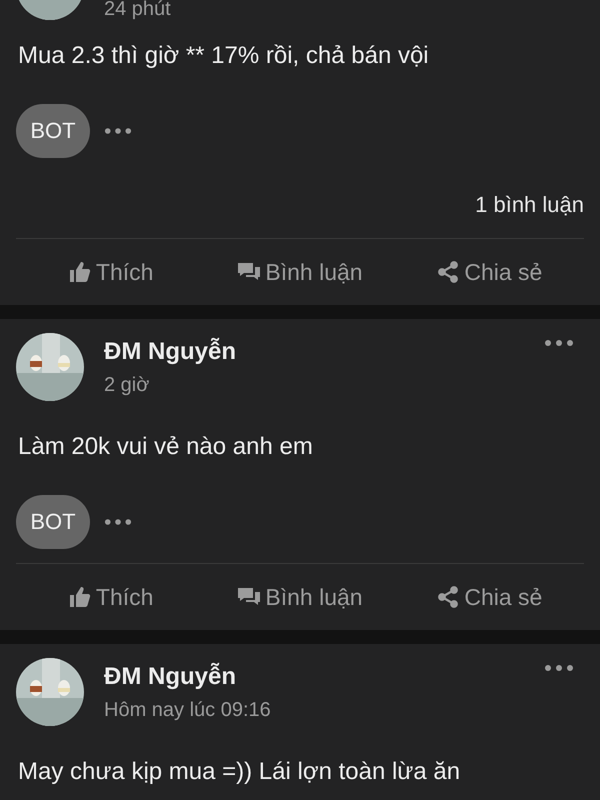 The height and width of the screenshot is (800, 600). What do you see at coordinates (187, 710) in the screenshot?
I see `post-time: Hôm nay lúc 09:16` at bounding box center [187, 710].